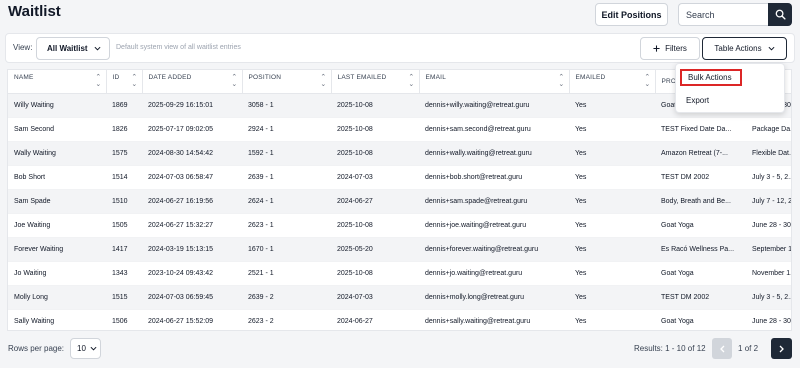 This screenshot has width=800, height=368. Describe the element at coordinates (124, 153) in the screenshot. I see `cell-id: 1575` at that location.